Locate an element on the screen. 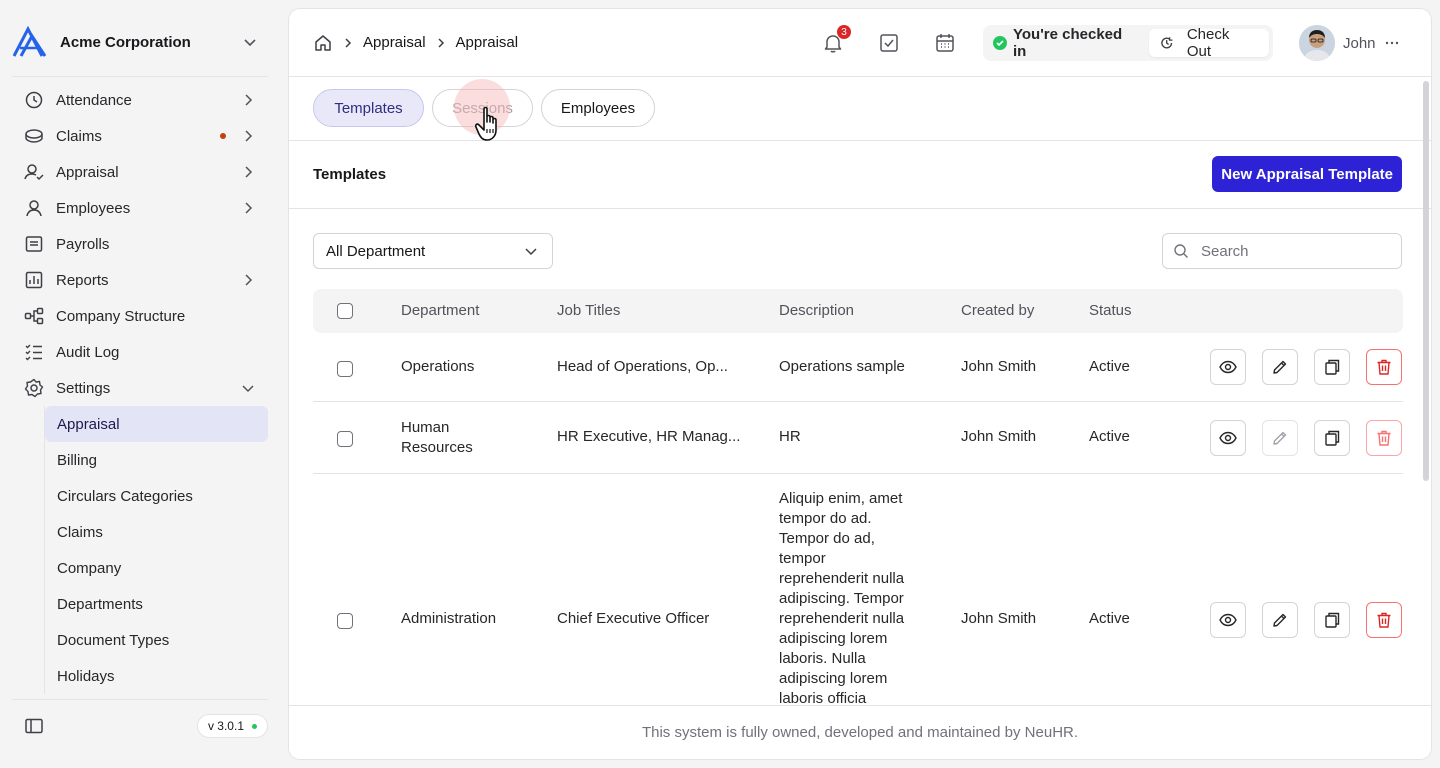 The image size is (1440, 768). settings-item-billing: Billing is located at coordinates (156, 460).